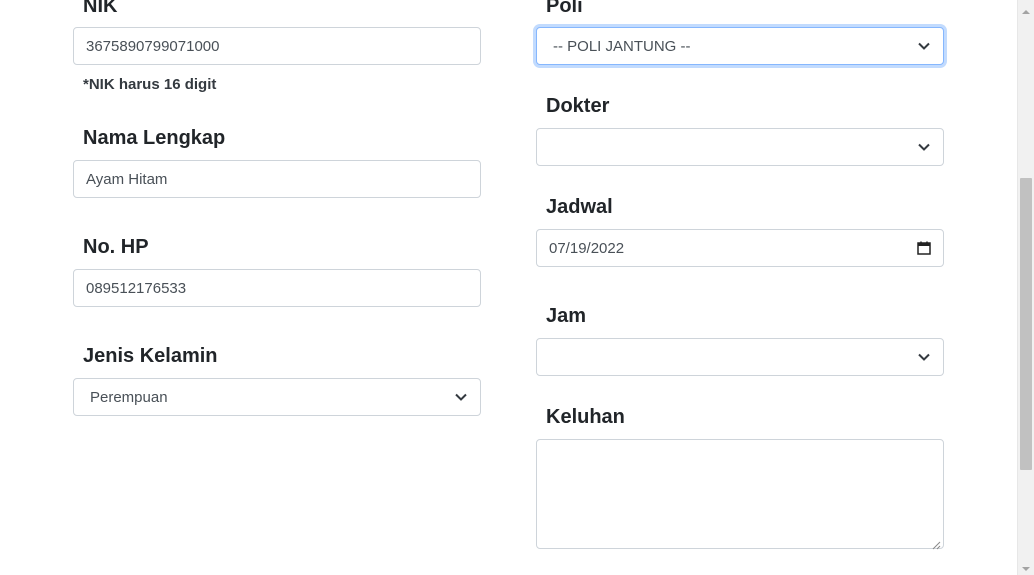 Image resolution: width=1034 pixels, height=575 pixels. What do you see at coordinates (924, 248) in the screenshot?
I see `calendar-icon` at bounding box center [924, 248].